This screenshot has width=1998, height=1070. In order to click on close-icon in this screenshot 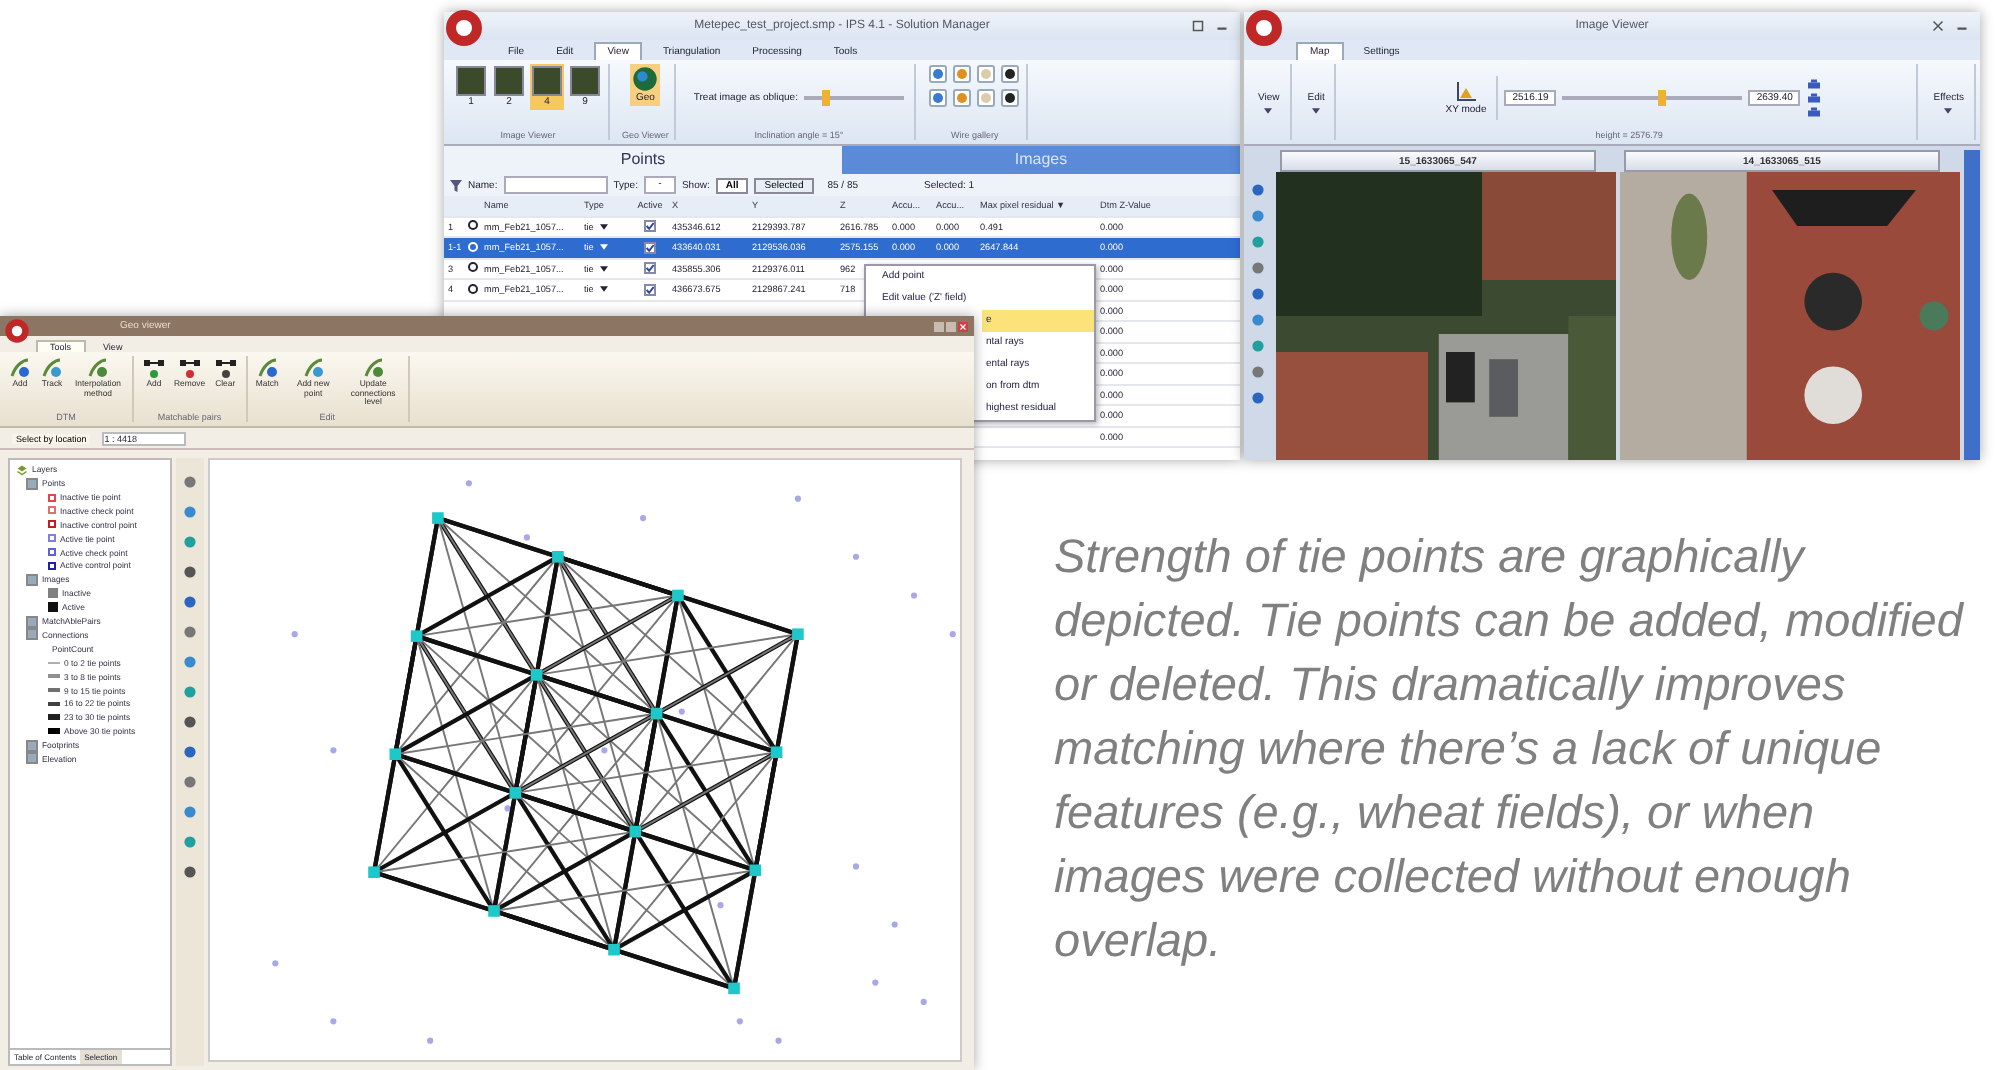, I will do `click(1938, 26)`.